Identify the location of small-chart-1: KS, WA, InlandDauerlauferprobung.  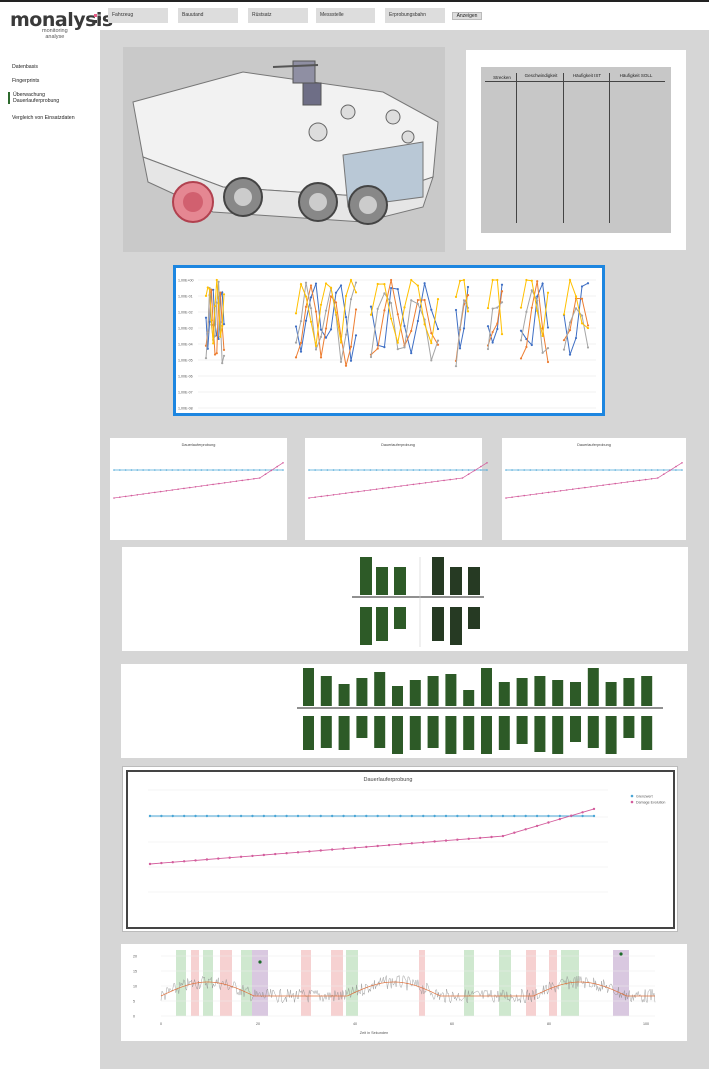
(198, 489).